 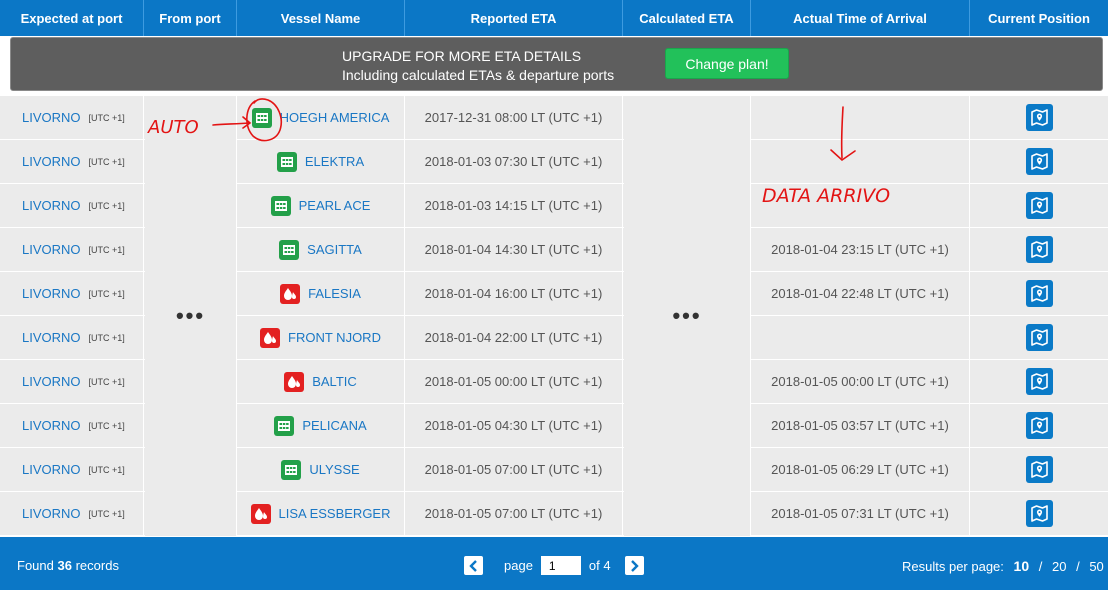 What do you see at coordinates (335, 117) in the screenshot?
I see `vessel-link: HOEGH AMERICA` at bounding box center [335, 117].